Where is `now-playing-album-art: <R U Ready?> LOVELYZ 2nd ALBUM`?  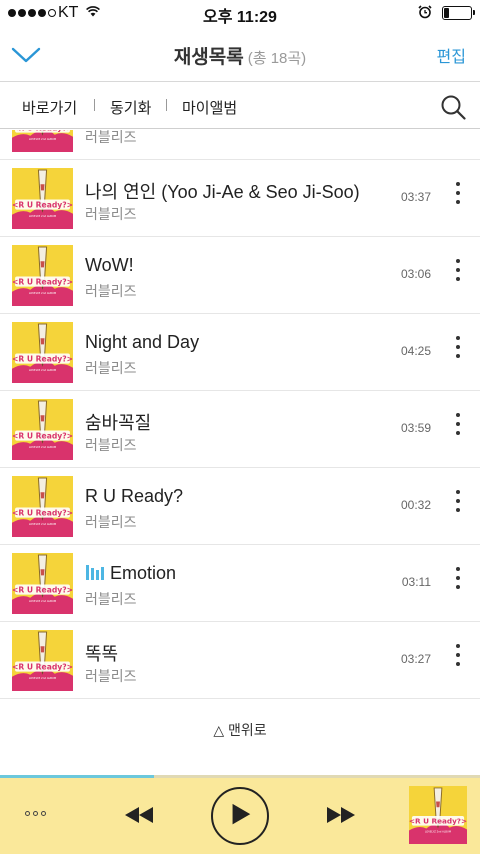 now-playing-album-art: <R U Ready?> LOVELYZ 2nd ALBUM is located at coordinates (438, 815).